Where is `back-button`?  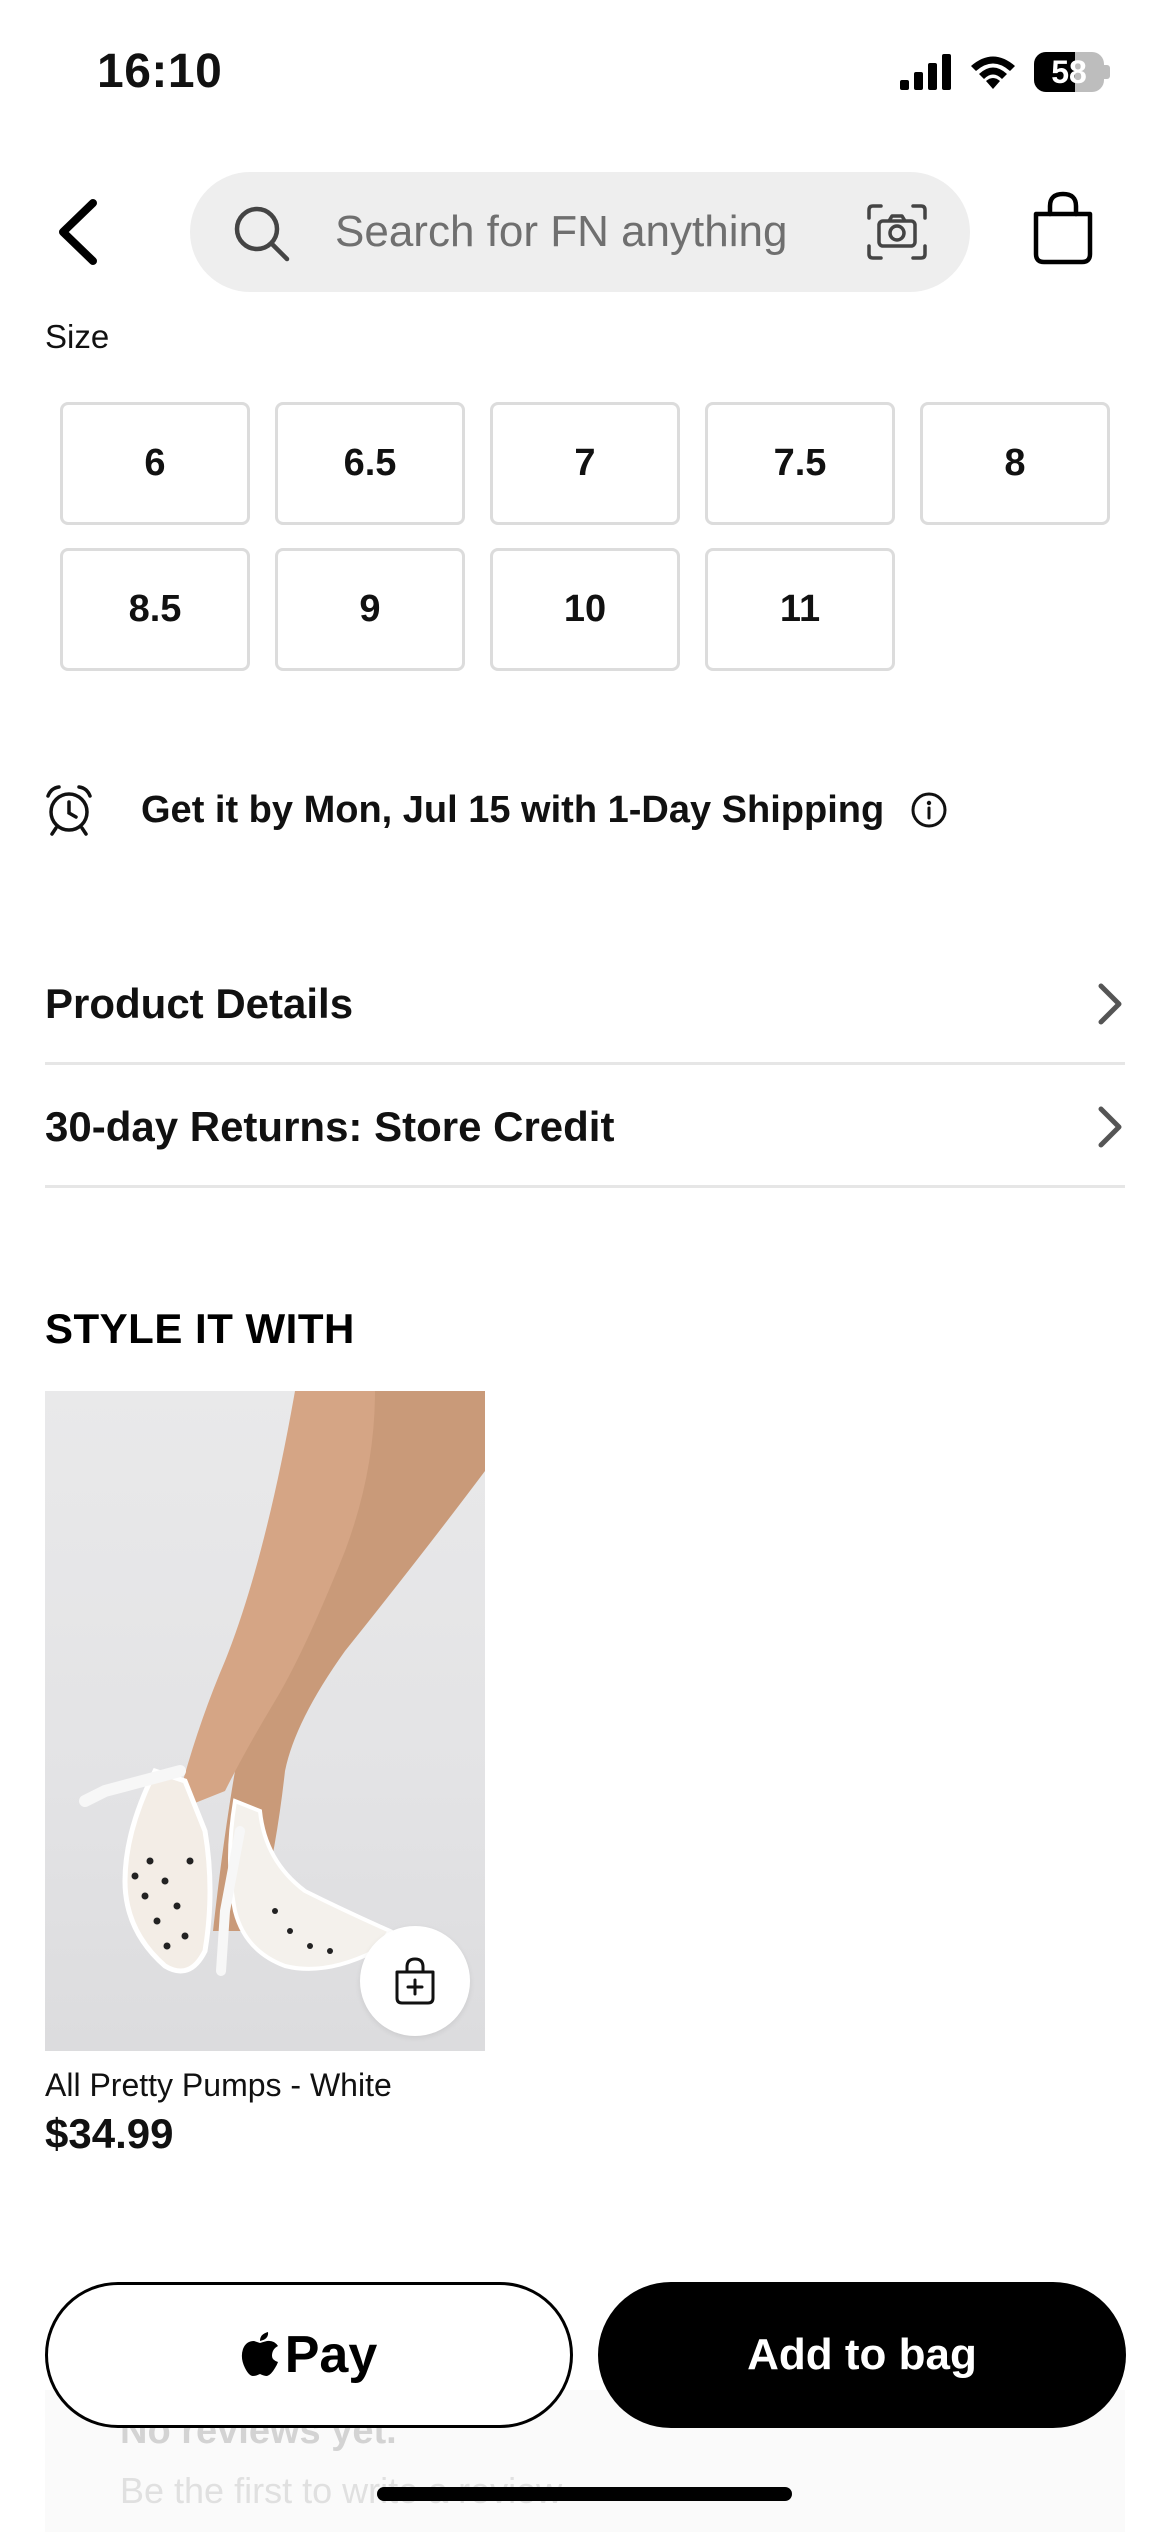
back-button is located at coordinates (78, 232).